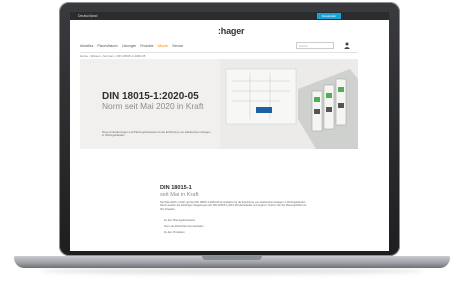  What do you see at coordinates (289, 104) in the screenshot?
I see `hero-image` at bounding box center [289, 104].